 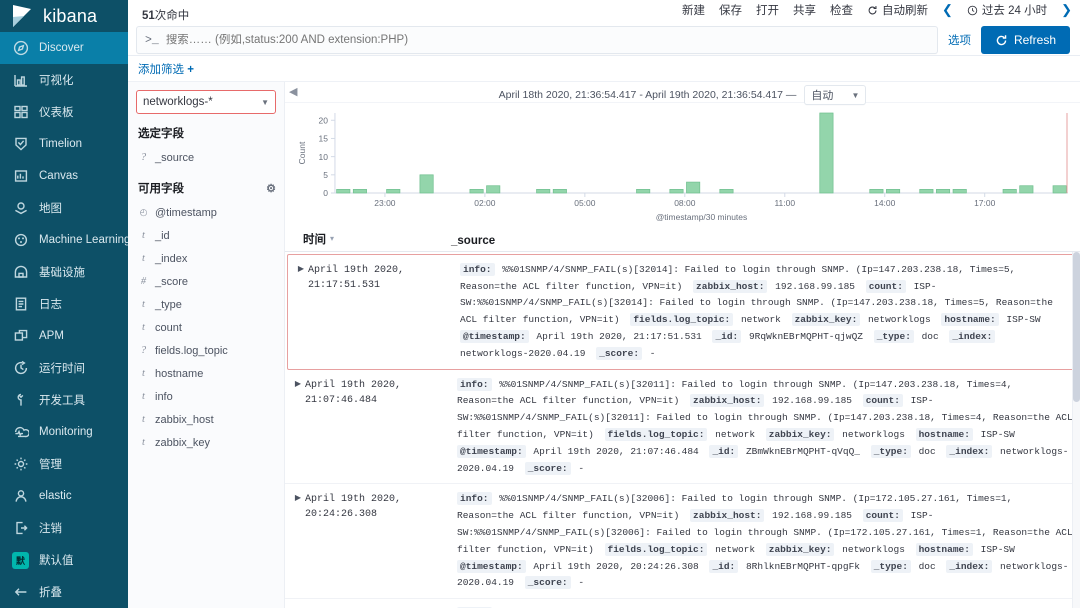 I want to click on sidebar-item-label: 日志, so click(x=50, y=305).